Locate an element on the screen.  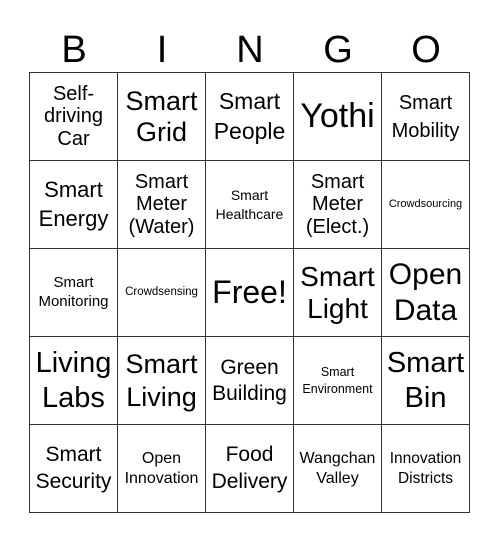
bingo-cell: Smart Mobility is located at coordinates (426, 117).